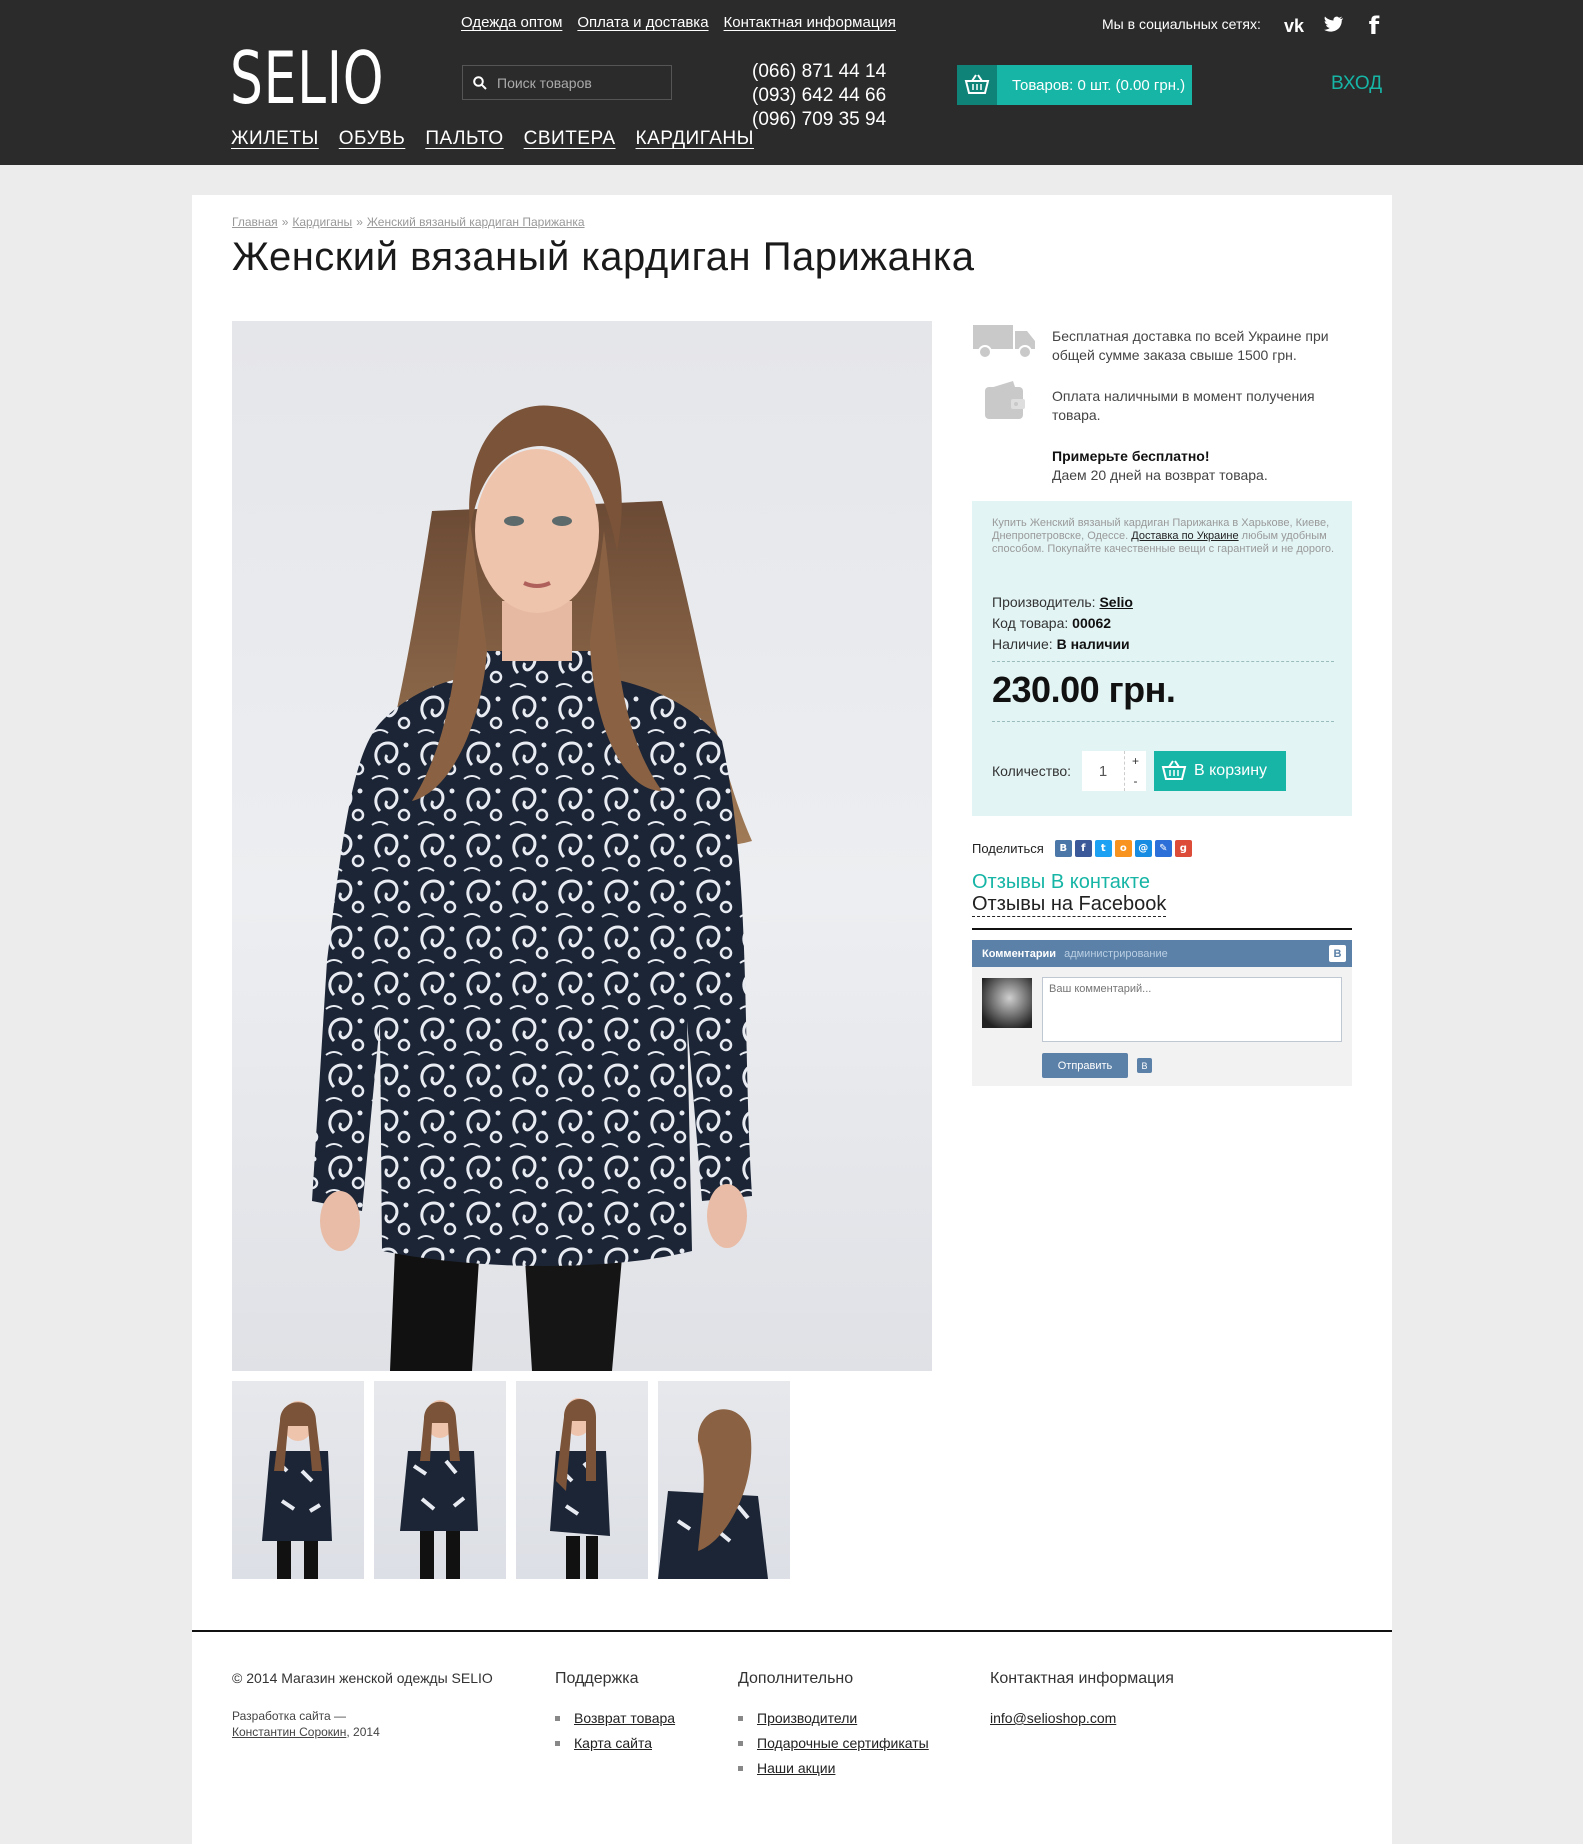 This screenshot has width=1583, height=1844. I want to click on footer-extra-title: Дополнительно, so click(796, 1678).